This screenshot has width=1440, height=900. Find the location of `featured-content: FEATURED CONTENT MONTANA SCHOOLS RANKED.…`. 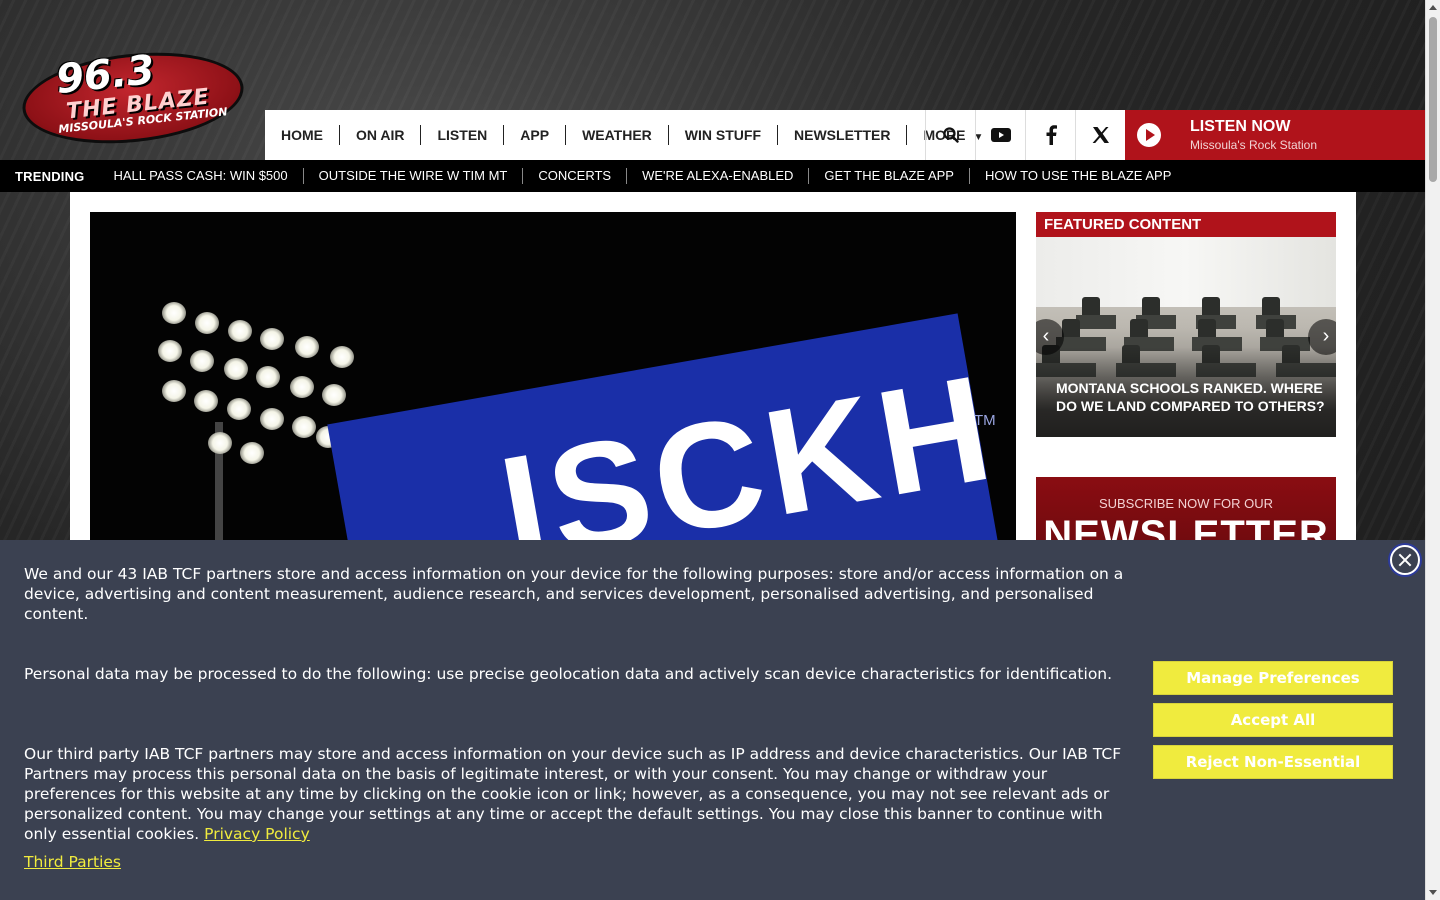

featured-content: FEATURED CONTENT MONTANA SCHOOLS RANKED.… is located at coordinates (1186, 324).